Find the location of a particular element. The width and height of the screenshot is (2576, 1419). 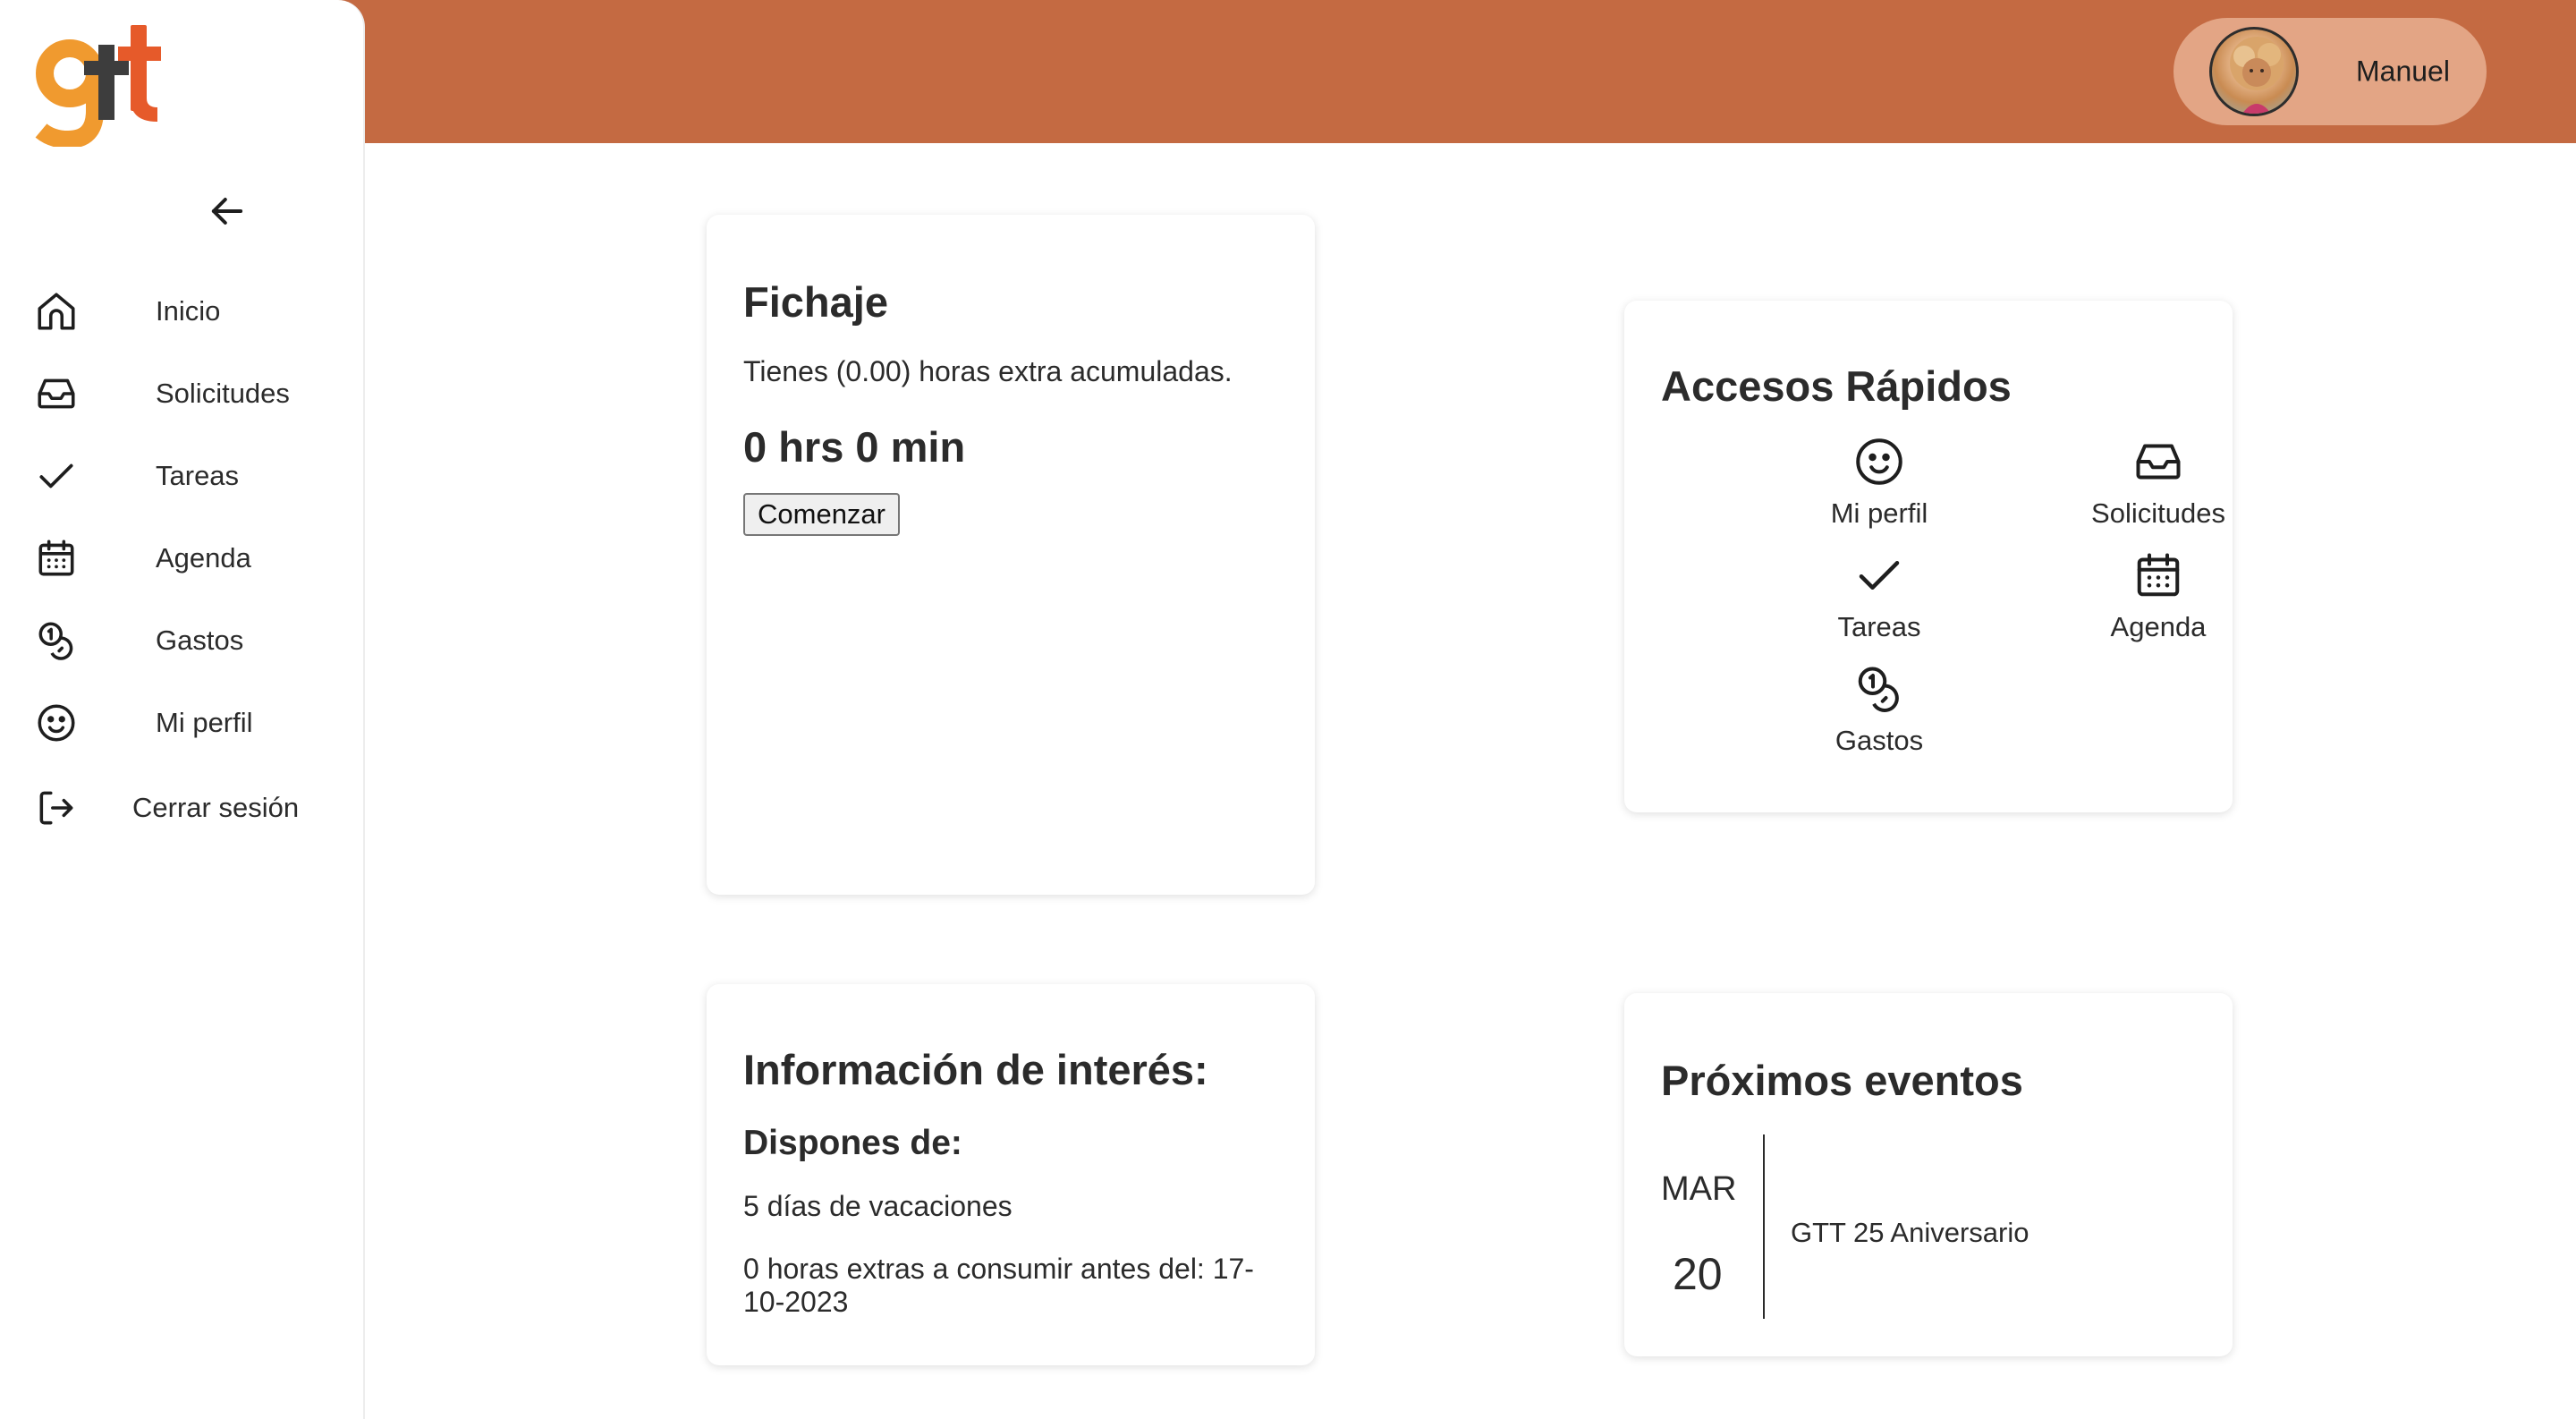

quick-access-label: Tareas is located at coordinates (1879, 626).